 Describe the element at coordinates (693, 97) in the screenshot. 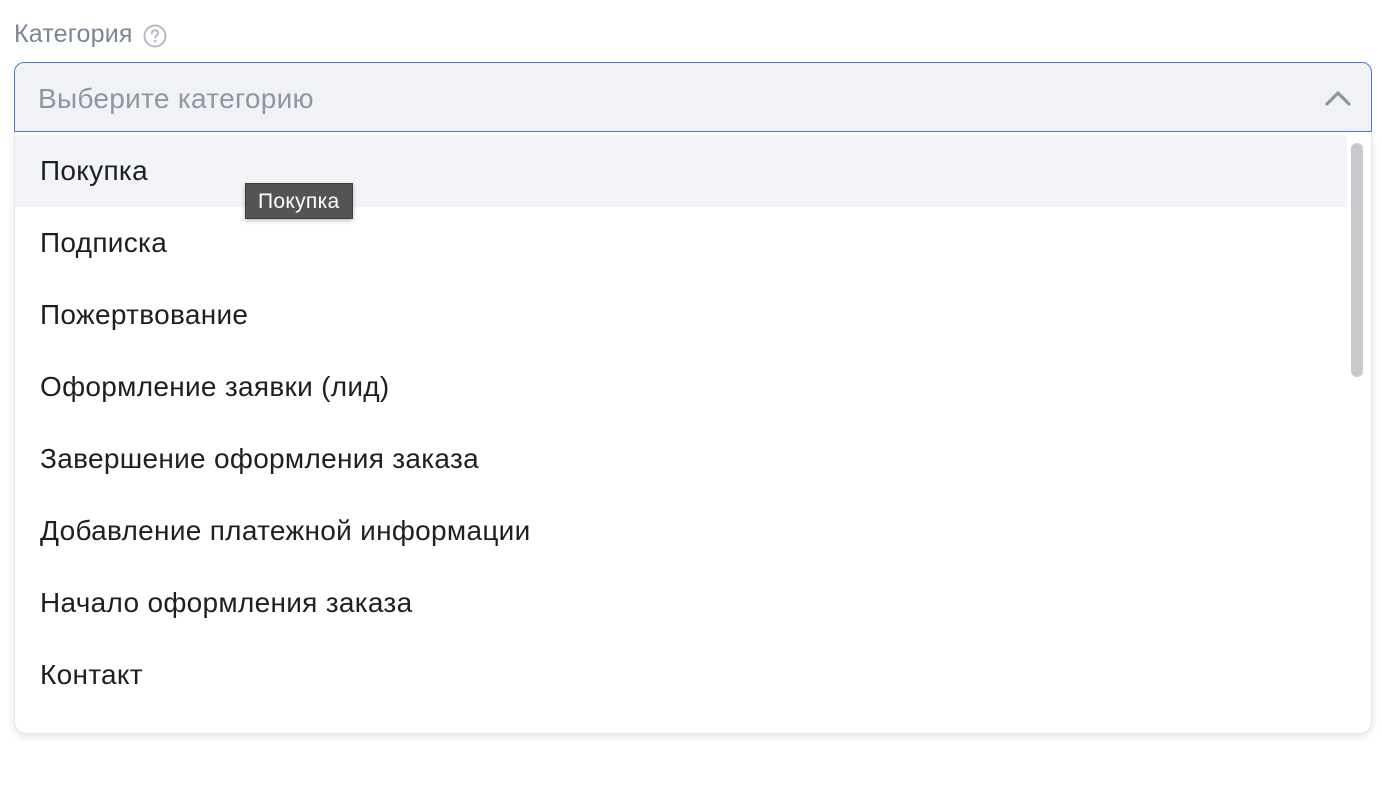

I see `category-select: Выберите категорию` at that location.